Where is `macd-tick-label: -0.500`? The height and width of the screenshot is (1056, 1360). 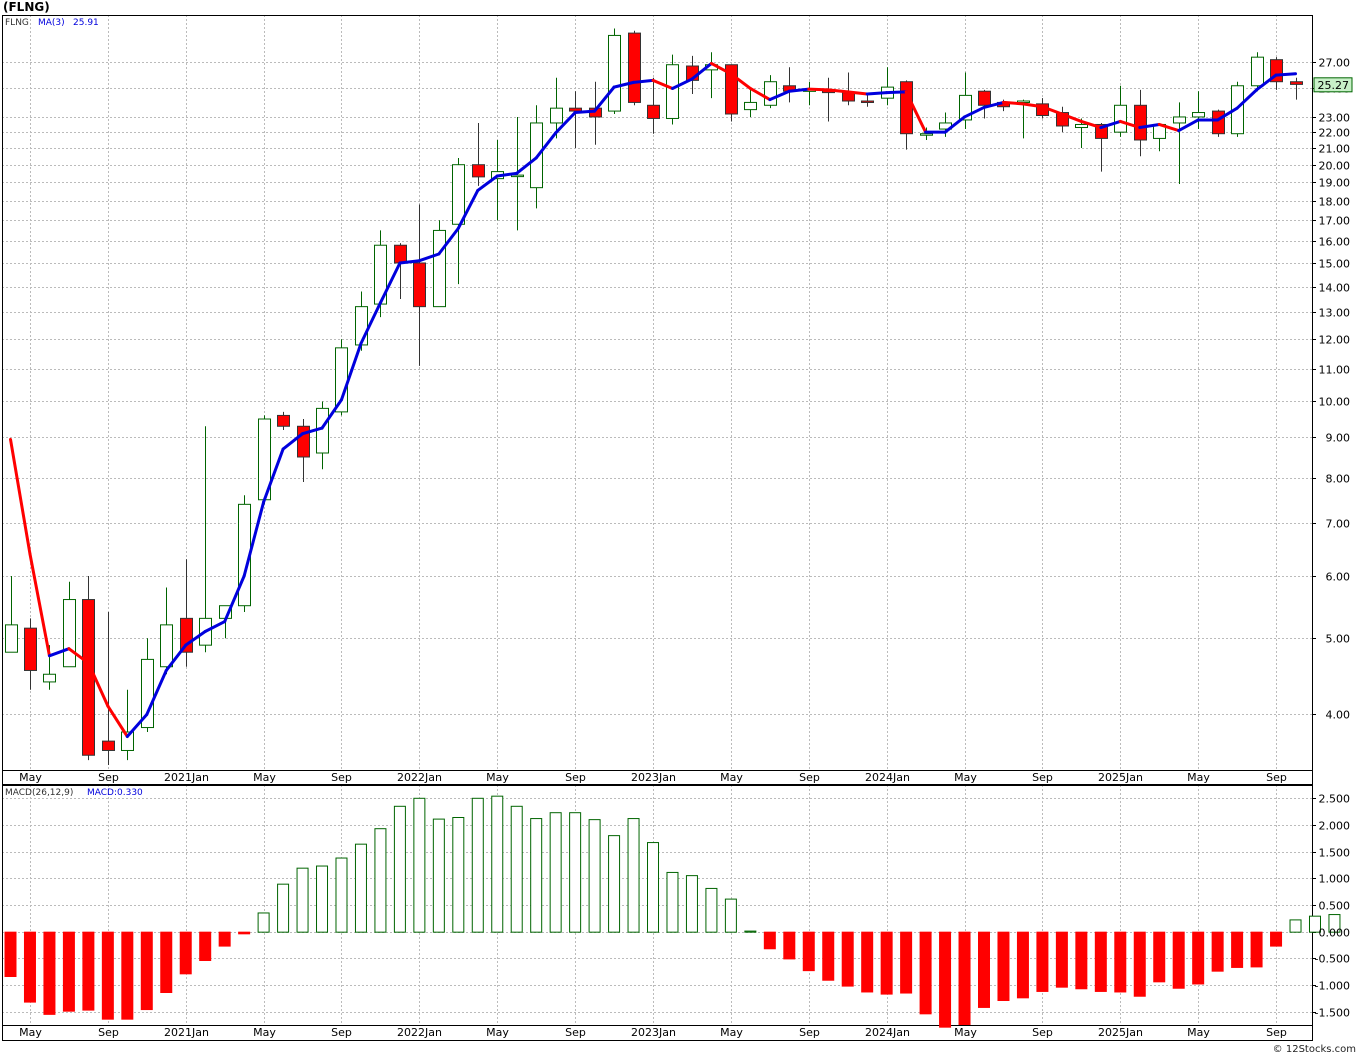
macd-tick-label: -0.500 is located at coordinates (1332, 959).